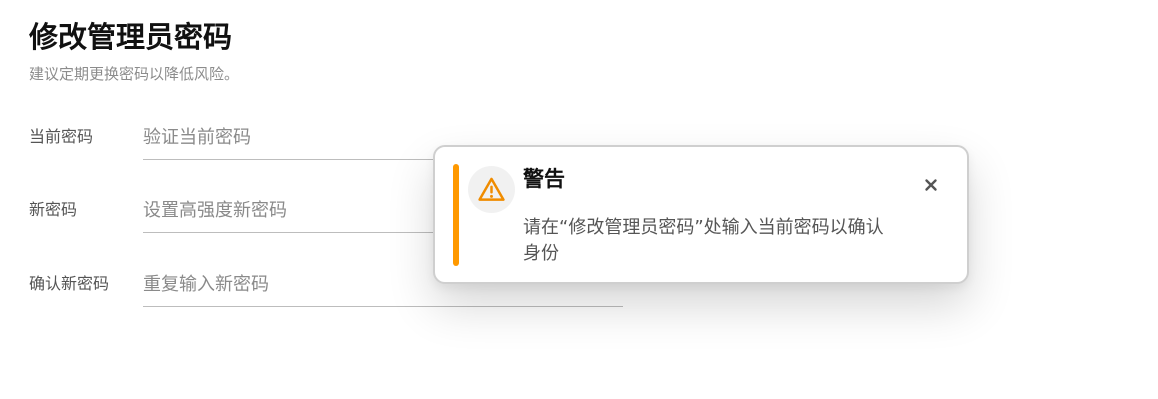  I want to click on toast-title: 警告, so click(544, 179).